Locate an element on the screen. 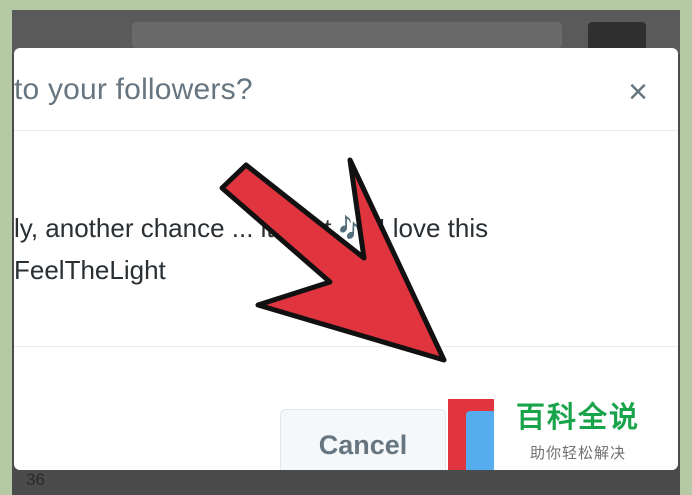 The width and height of the screenshot is (692, 495). background-retweet-count: 36 is located at coordinates (35, 479).